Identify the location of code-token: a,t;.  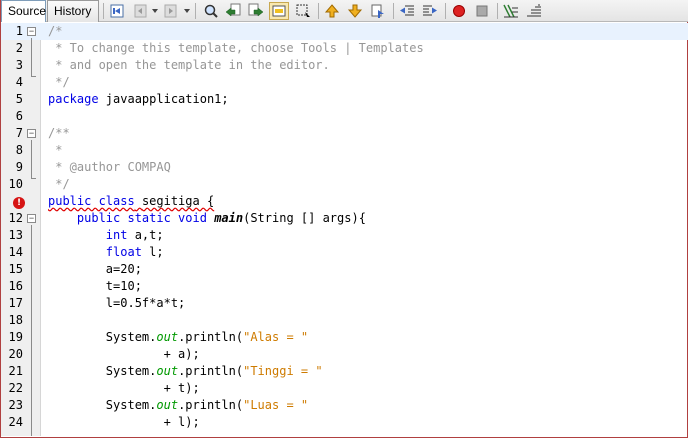
(145, 235).